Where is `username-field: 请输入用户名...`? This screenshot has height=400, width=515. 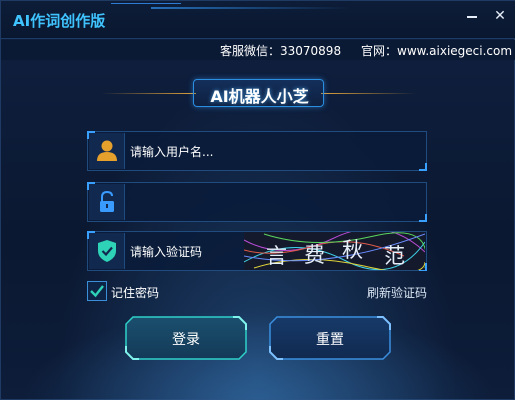
username-field: 请输入用户名... is located at coordinates (257, 151).